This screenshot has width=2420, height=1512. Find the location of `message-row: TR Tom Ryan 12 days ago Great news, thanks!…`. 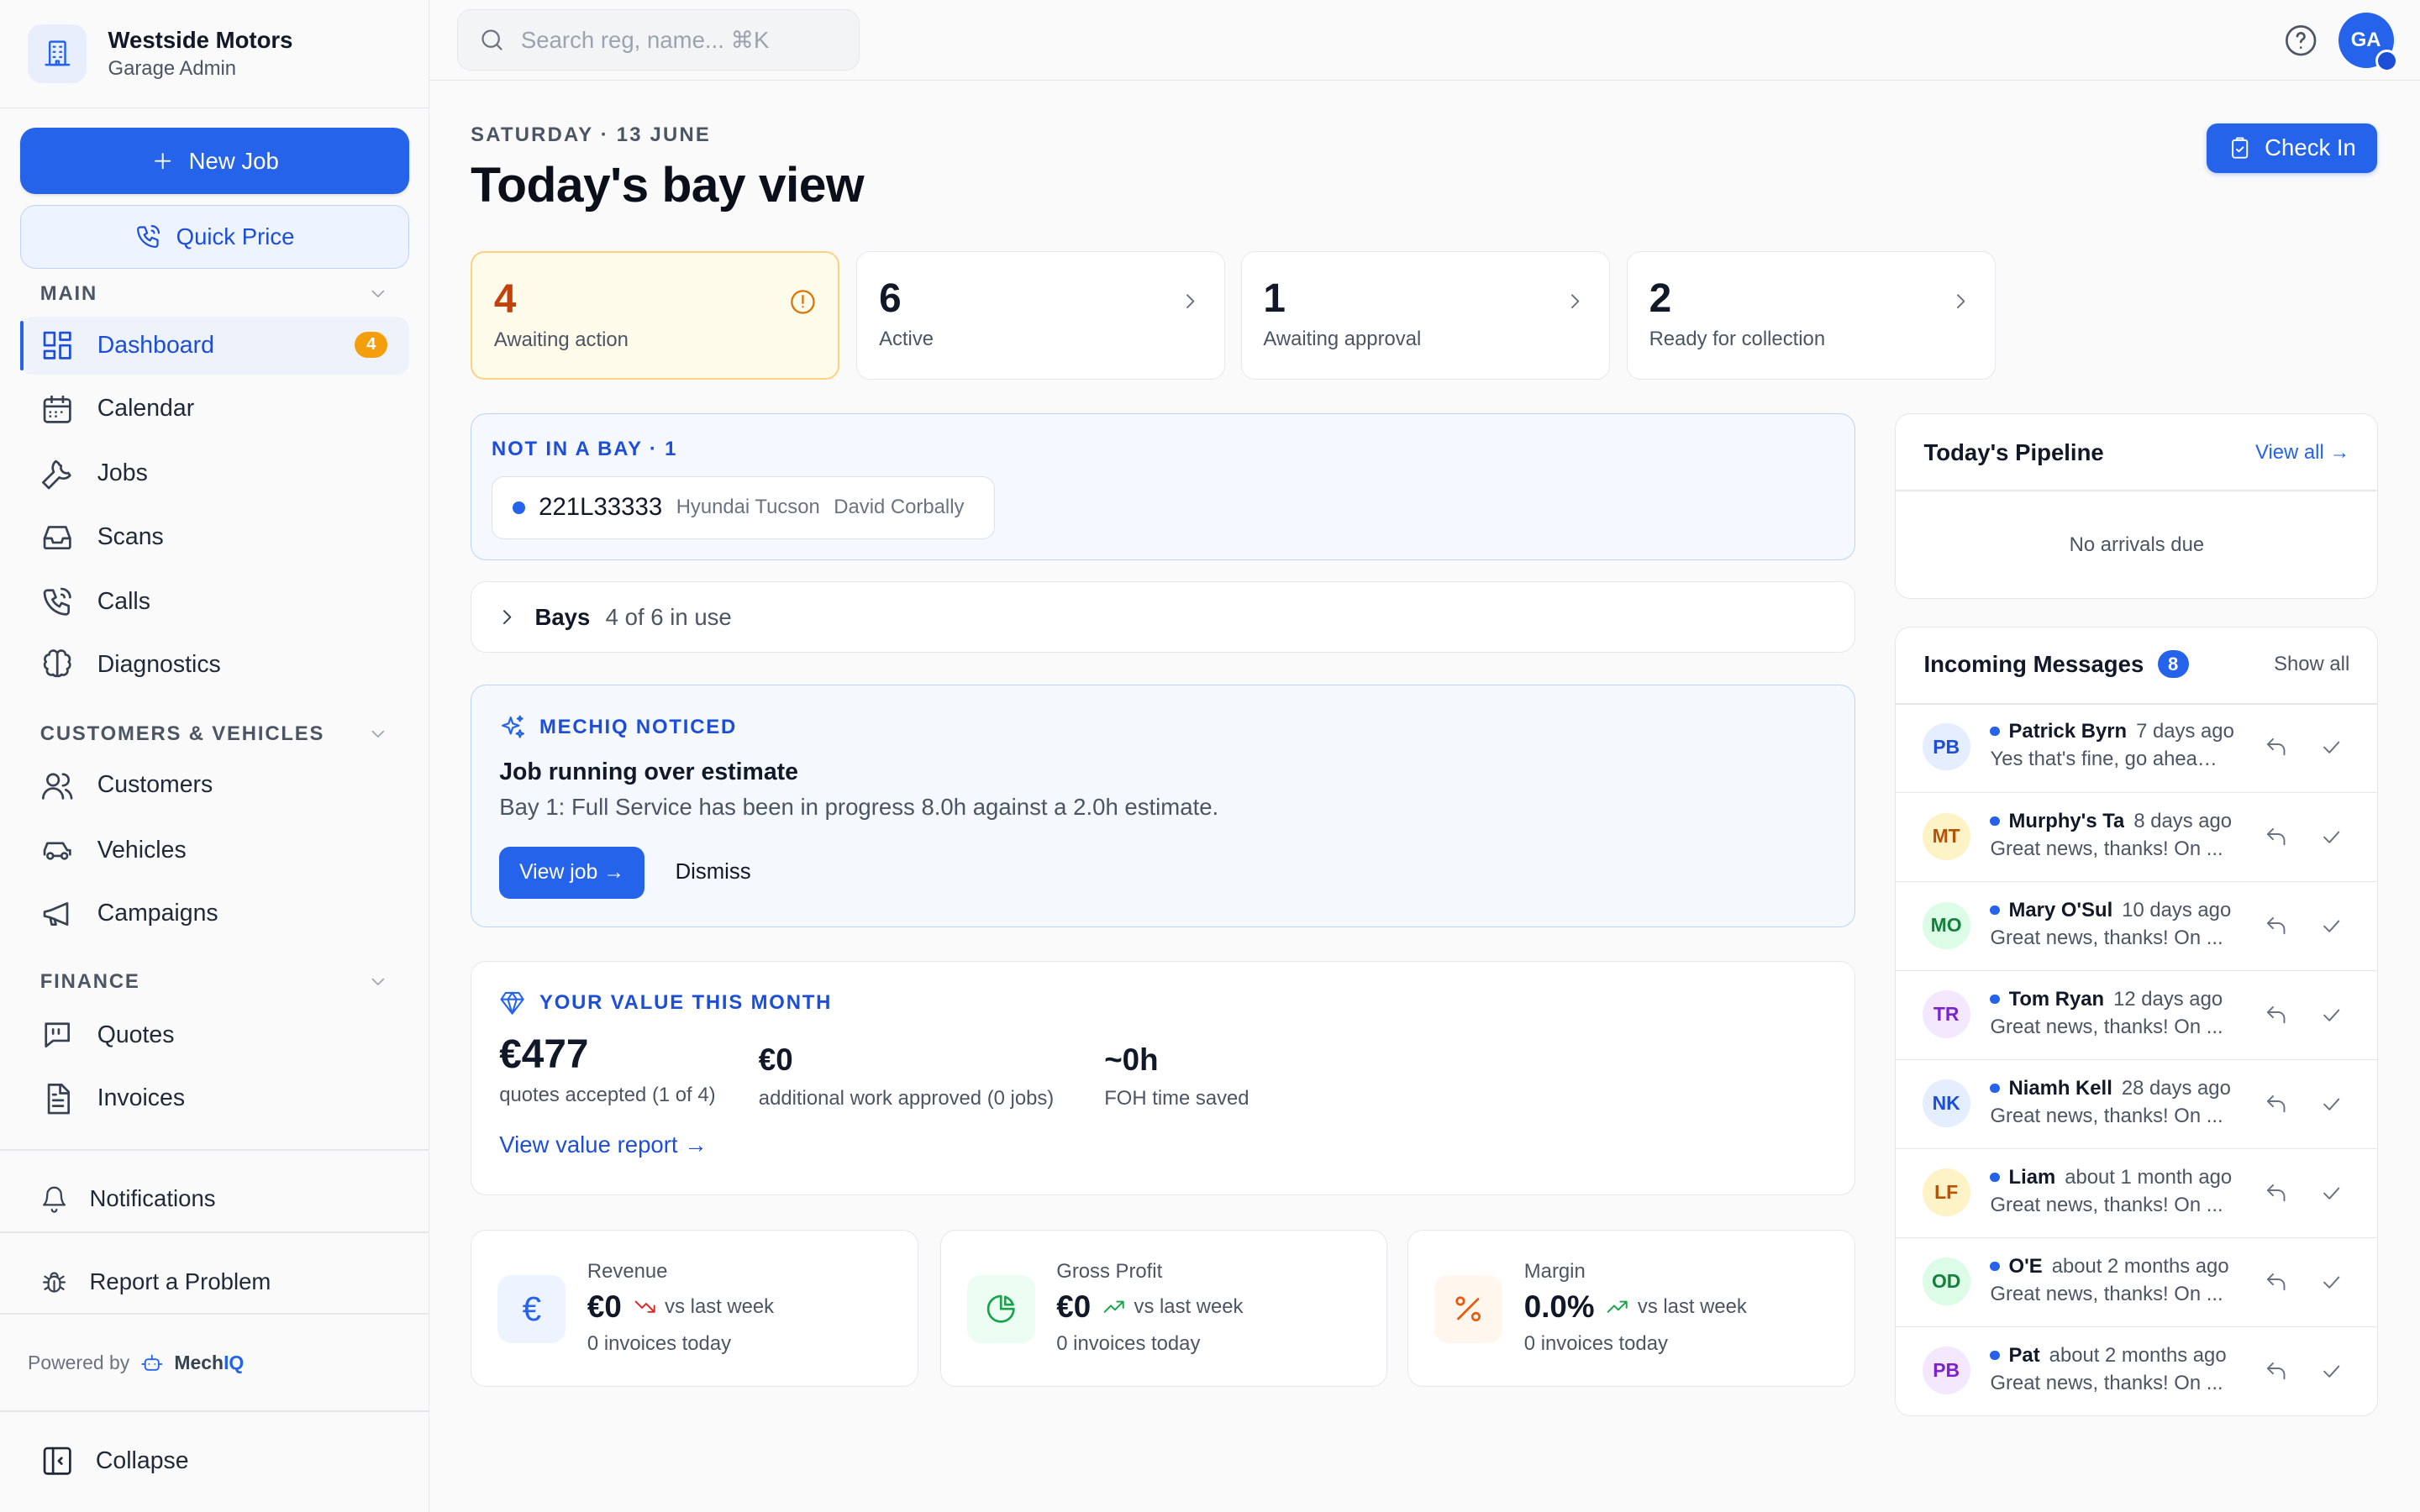

message-row: TR Tom Ryan 12 days ago Great news, thanks!… is located at coordinates (2137, 1014).